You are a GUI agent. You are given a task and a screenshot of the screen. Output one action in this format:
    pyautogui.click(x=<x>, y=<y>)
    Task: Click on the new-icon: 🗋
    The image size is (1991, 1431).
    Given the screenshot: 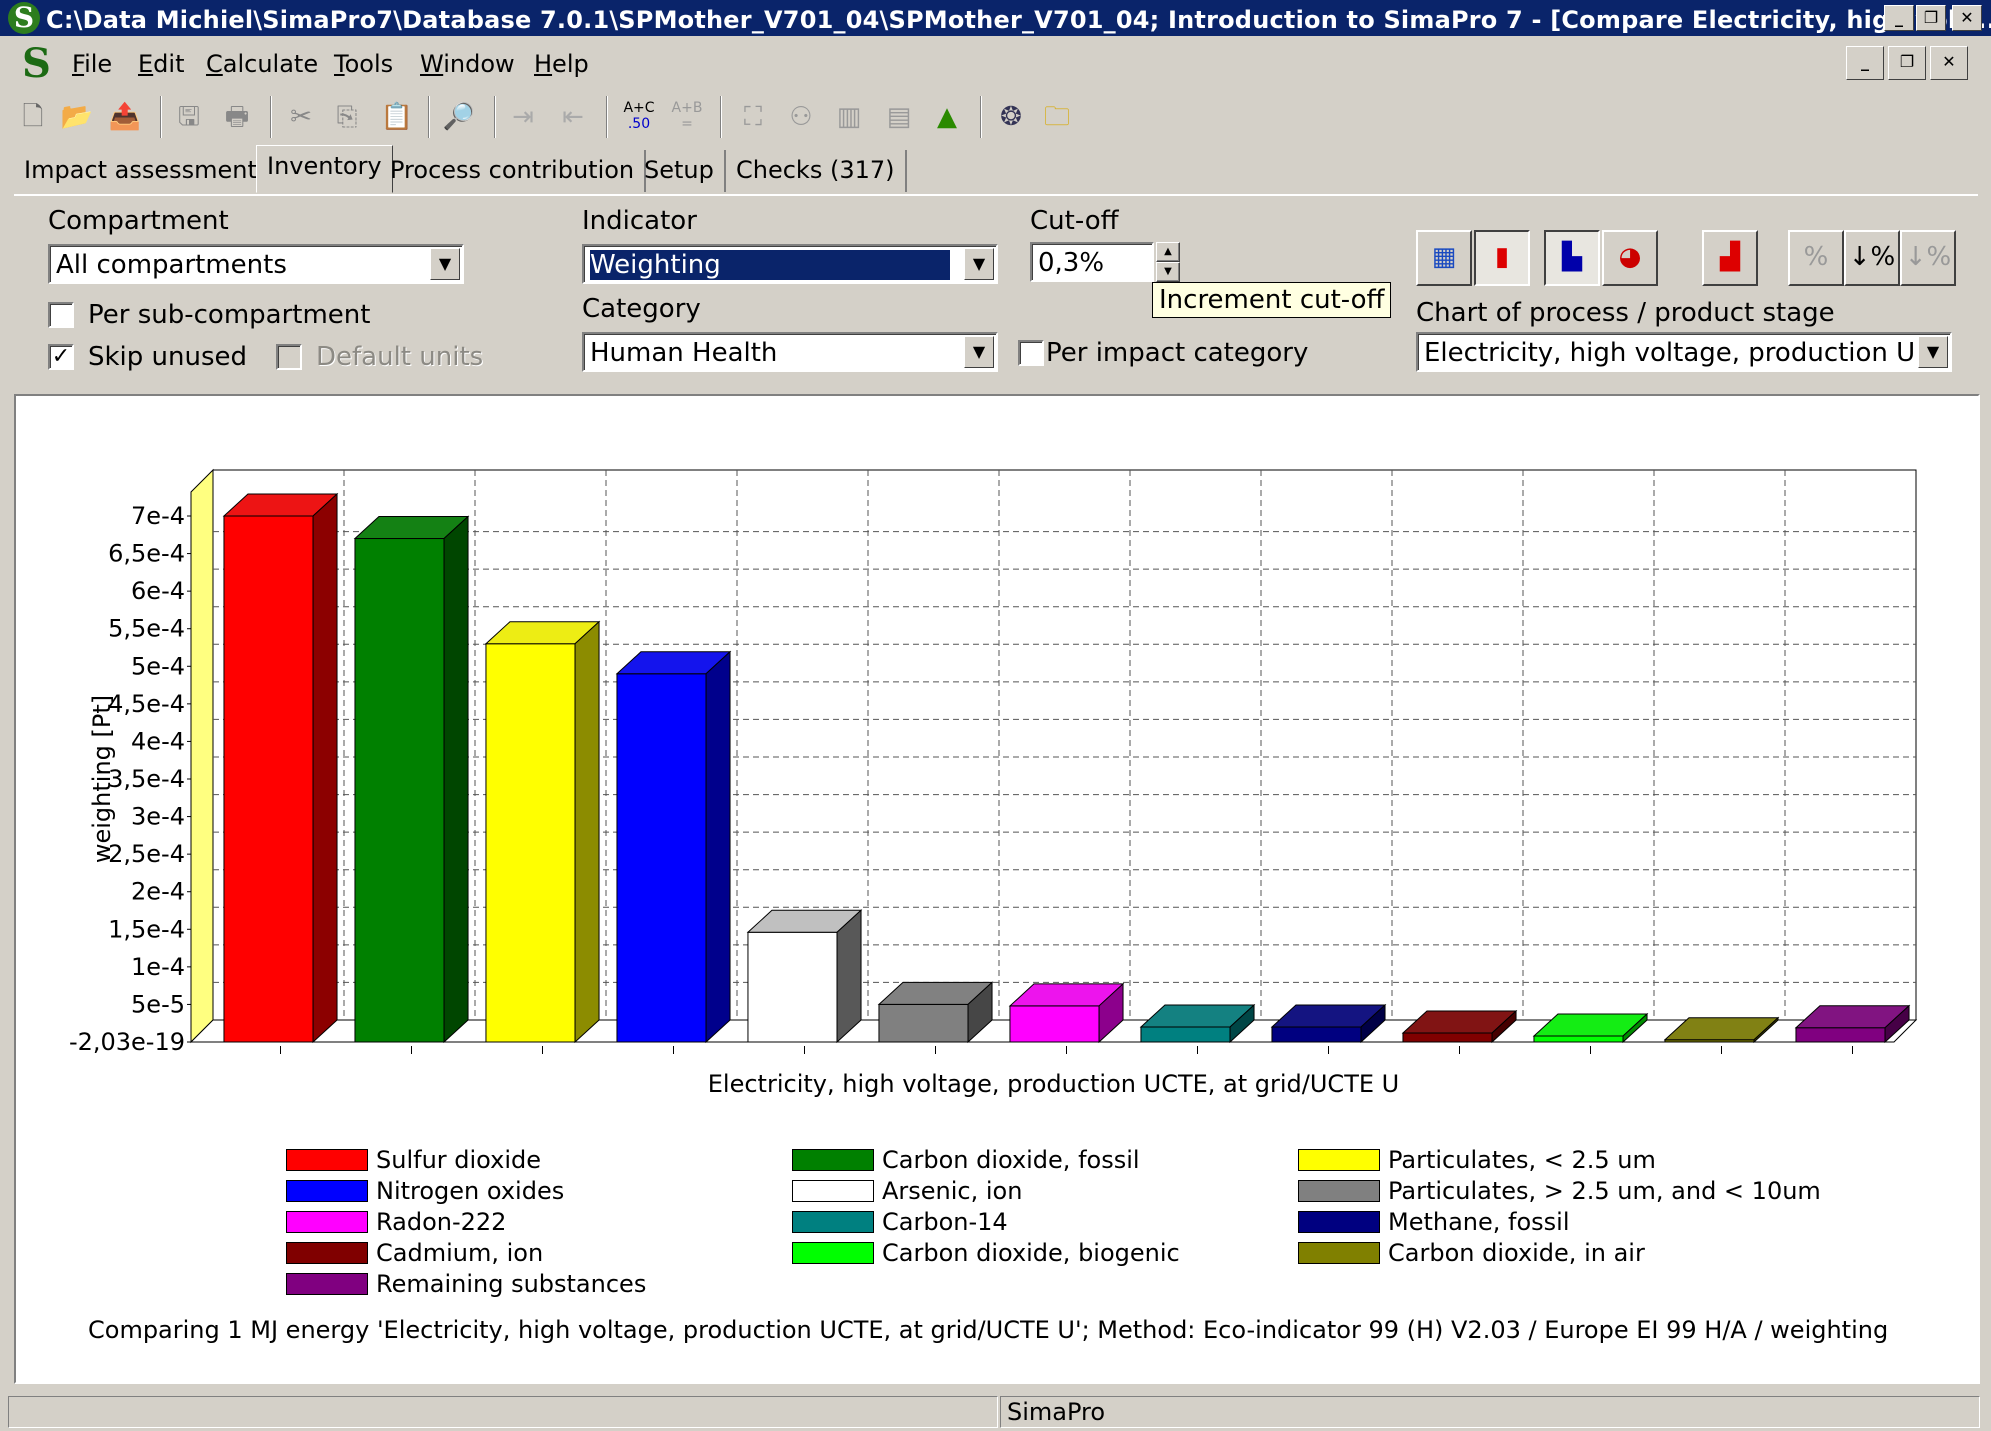 What is the action you would take?
    pyautogui.click(x=33, y=117)
    